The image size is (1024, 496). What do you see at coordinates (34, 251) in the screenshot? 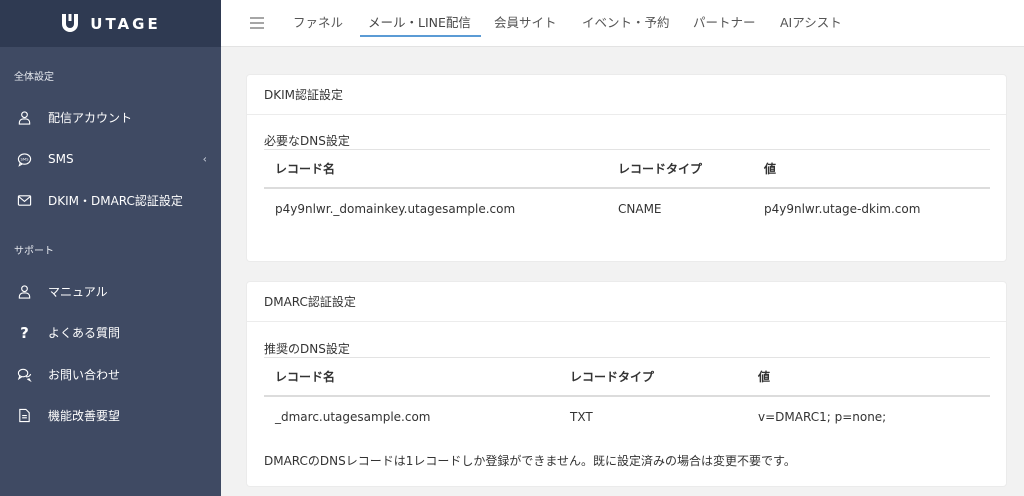
I see `section-head-support: サポート` at bounding box center [34, 251].